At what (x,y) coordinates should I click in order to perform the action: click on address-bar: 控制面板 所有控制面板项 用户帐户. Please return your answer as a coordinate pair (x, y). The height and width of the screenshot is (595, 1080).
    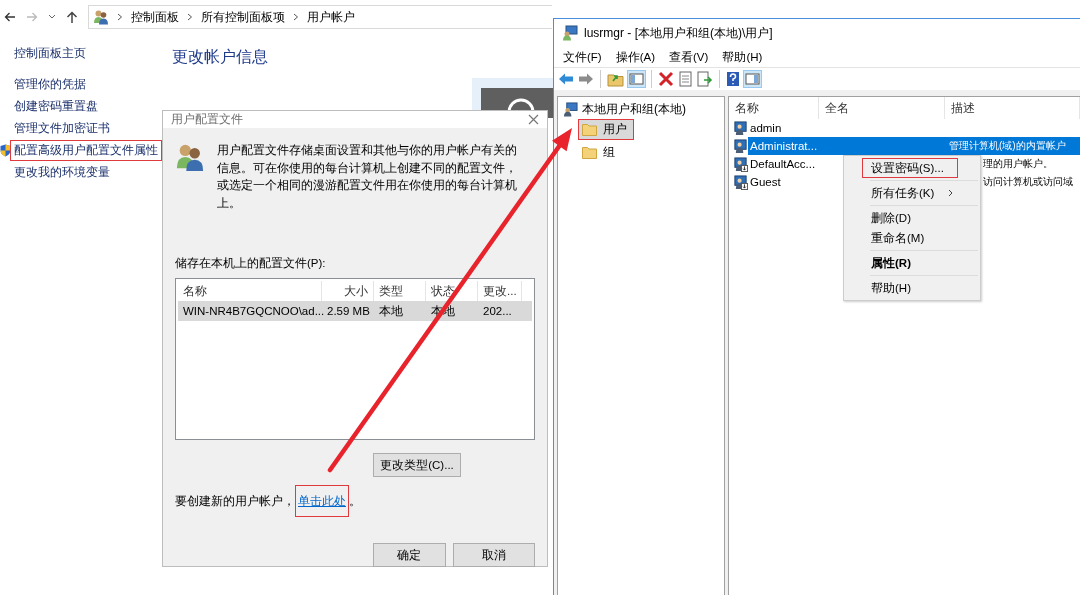
    Looking at the image, I should click on (320, 17).